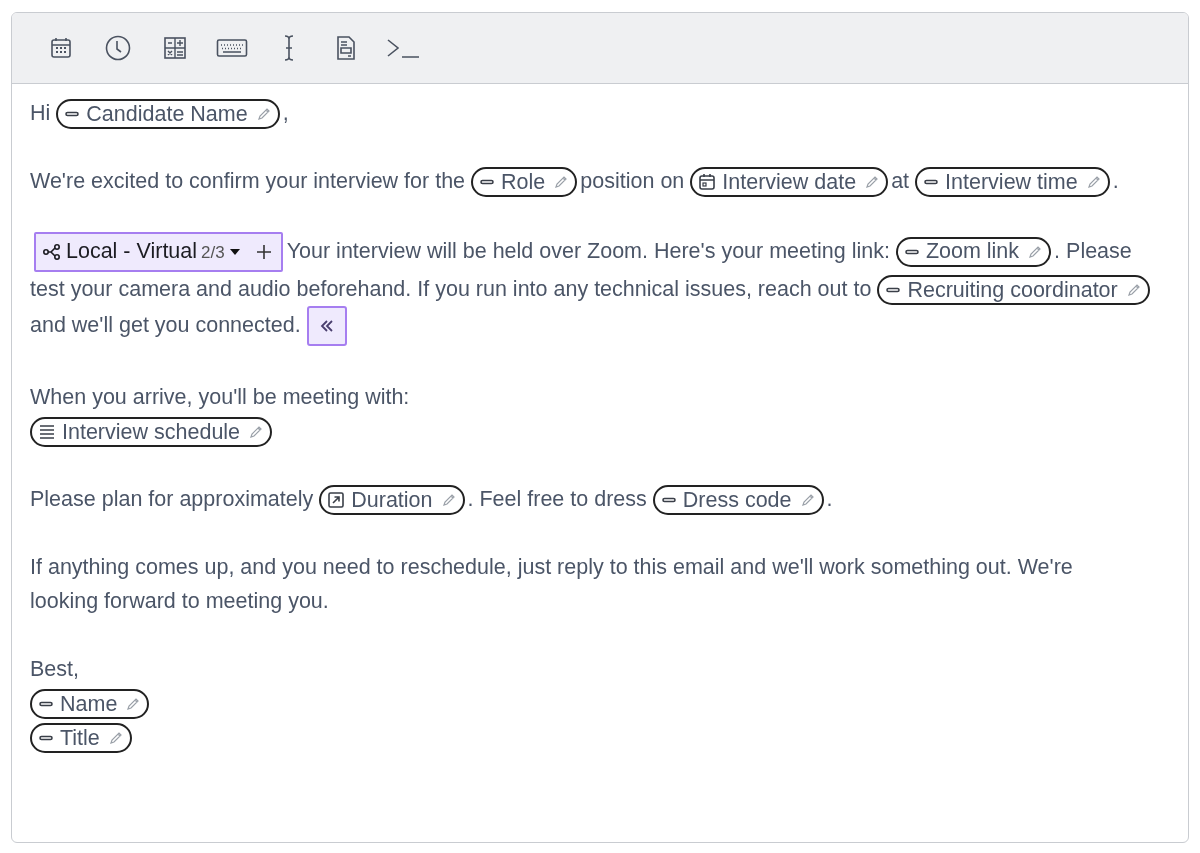 This screenshot has width=1200, height=853. Describe the element at coordinates (738, 500) in the screenshot. I see `variable-chip: Dress code` at that location.